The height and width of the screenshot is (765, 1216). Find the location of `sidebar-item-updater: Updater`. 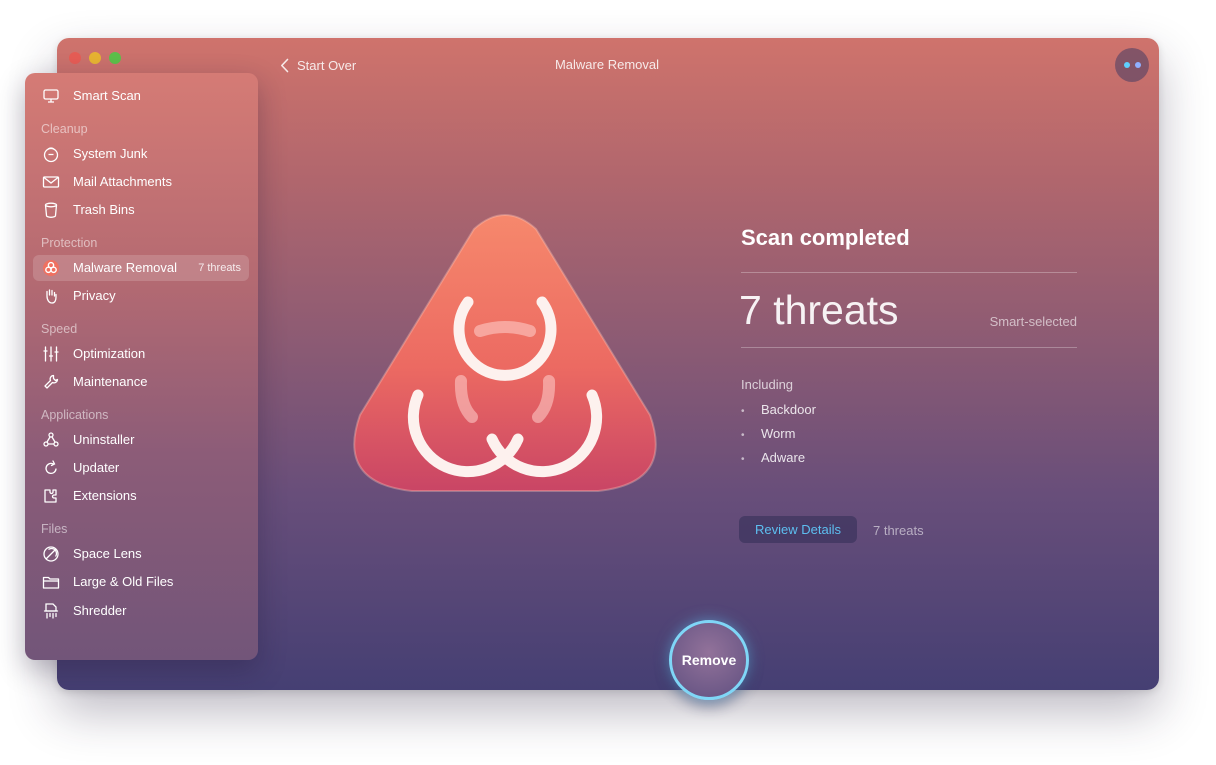

sidebar-item-updater: Updater is located at coordinates (141, 468).